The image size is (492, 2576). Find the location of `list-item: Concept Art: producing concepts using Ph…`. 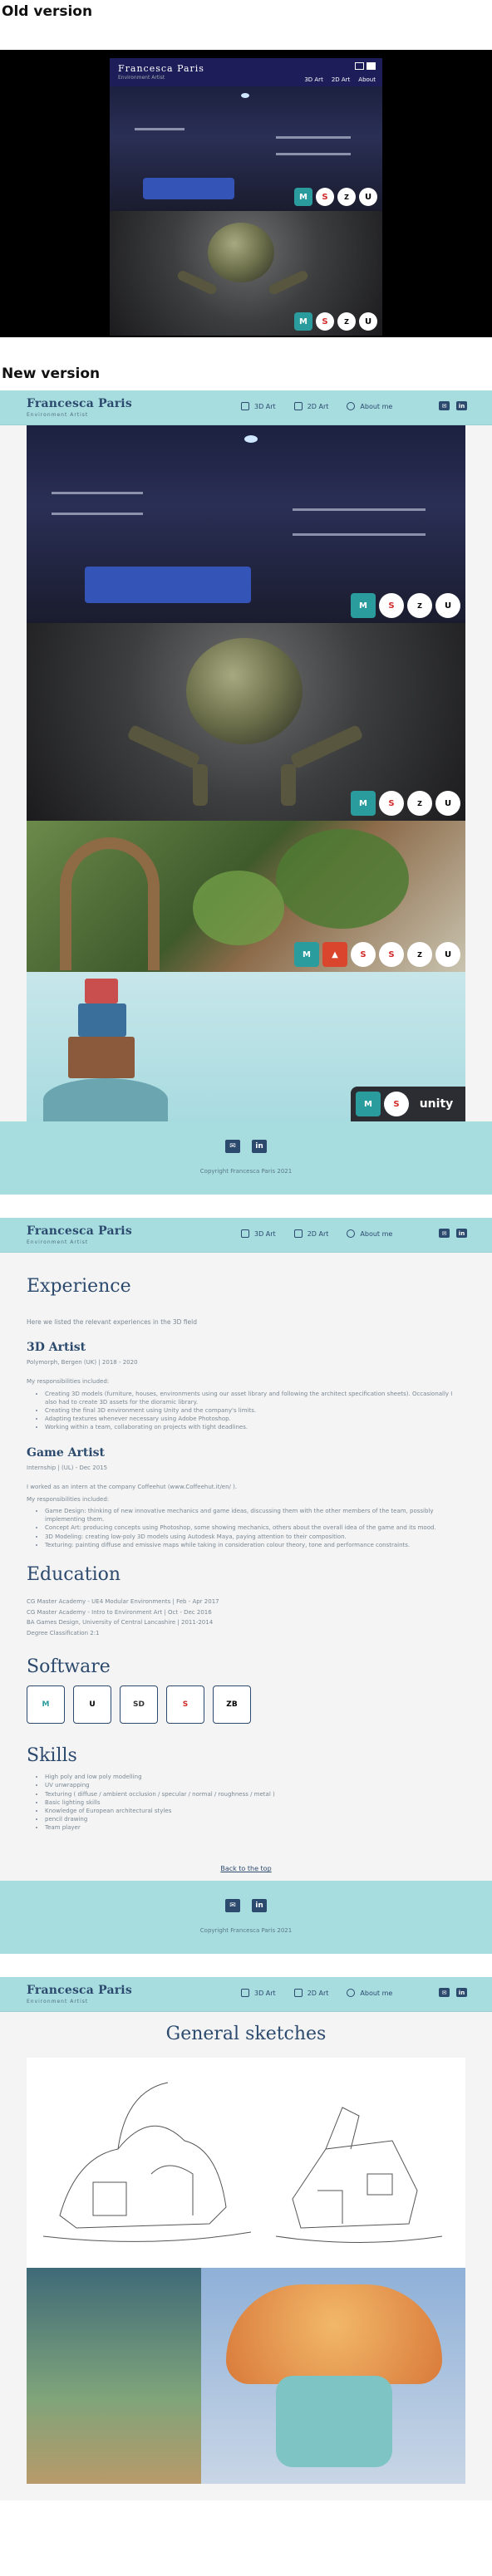

list-item: Concept Art: producing concepts using Ph… is located at coordinates (255, 1528).